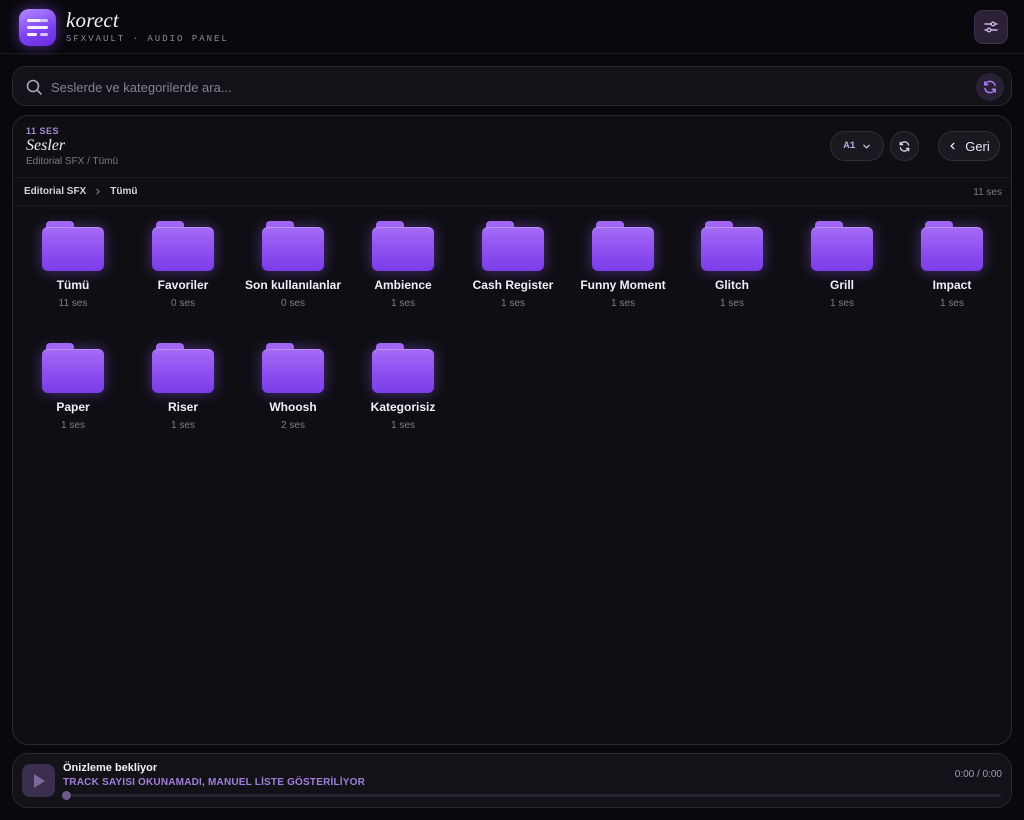 The image size is (1024, 820). I want to click on folder-name: Riser, so click(183, 407).